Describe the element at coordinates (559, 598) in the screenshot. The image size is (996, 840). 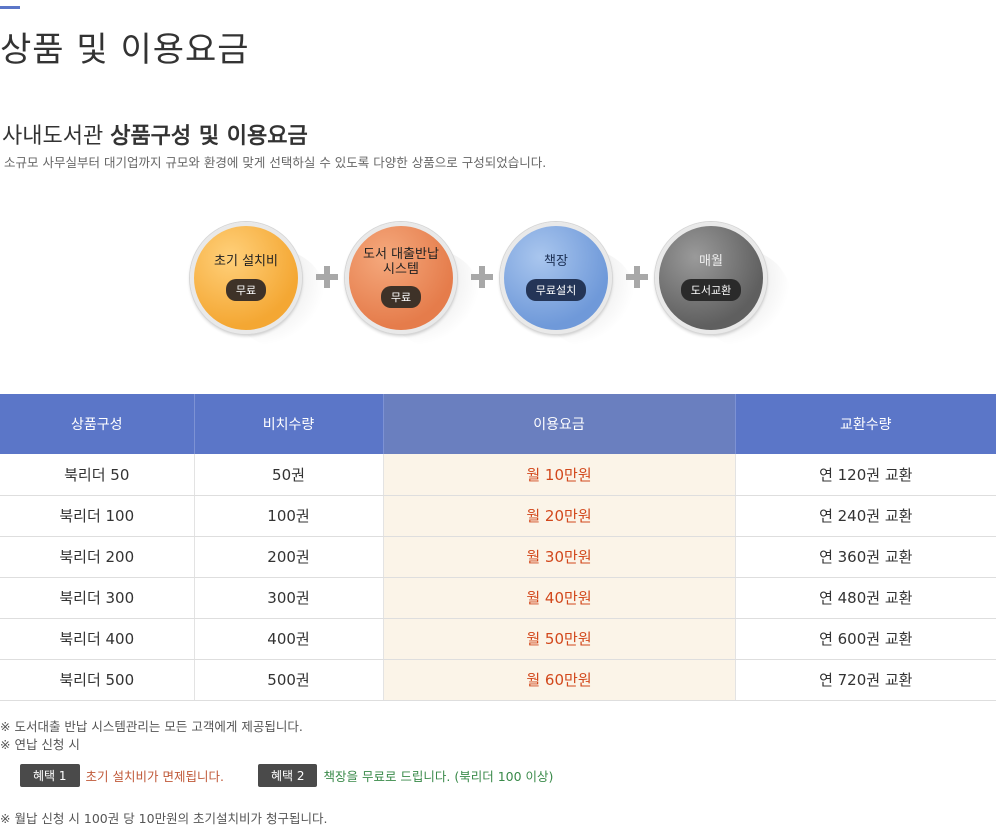
I see `cell-fee: 월 40만원` at that location.